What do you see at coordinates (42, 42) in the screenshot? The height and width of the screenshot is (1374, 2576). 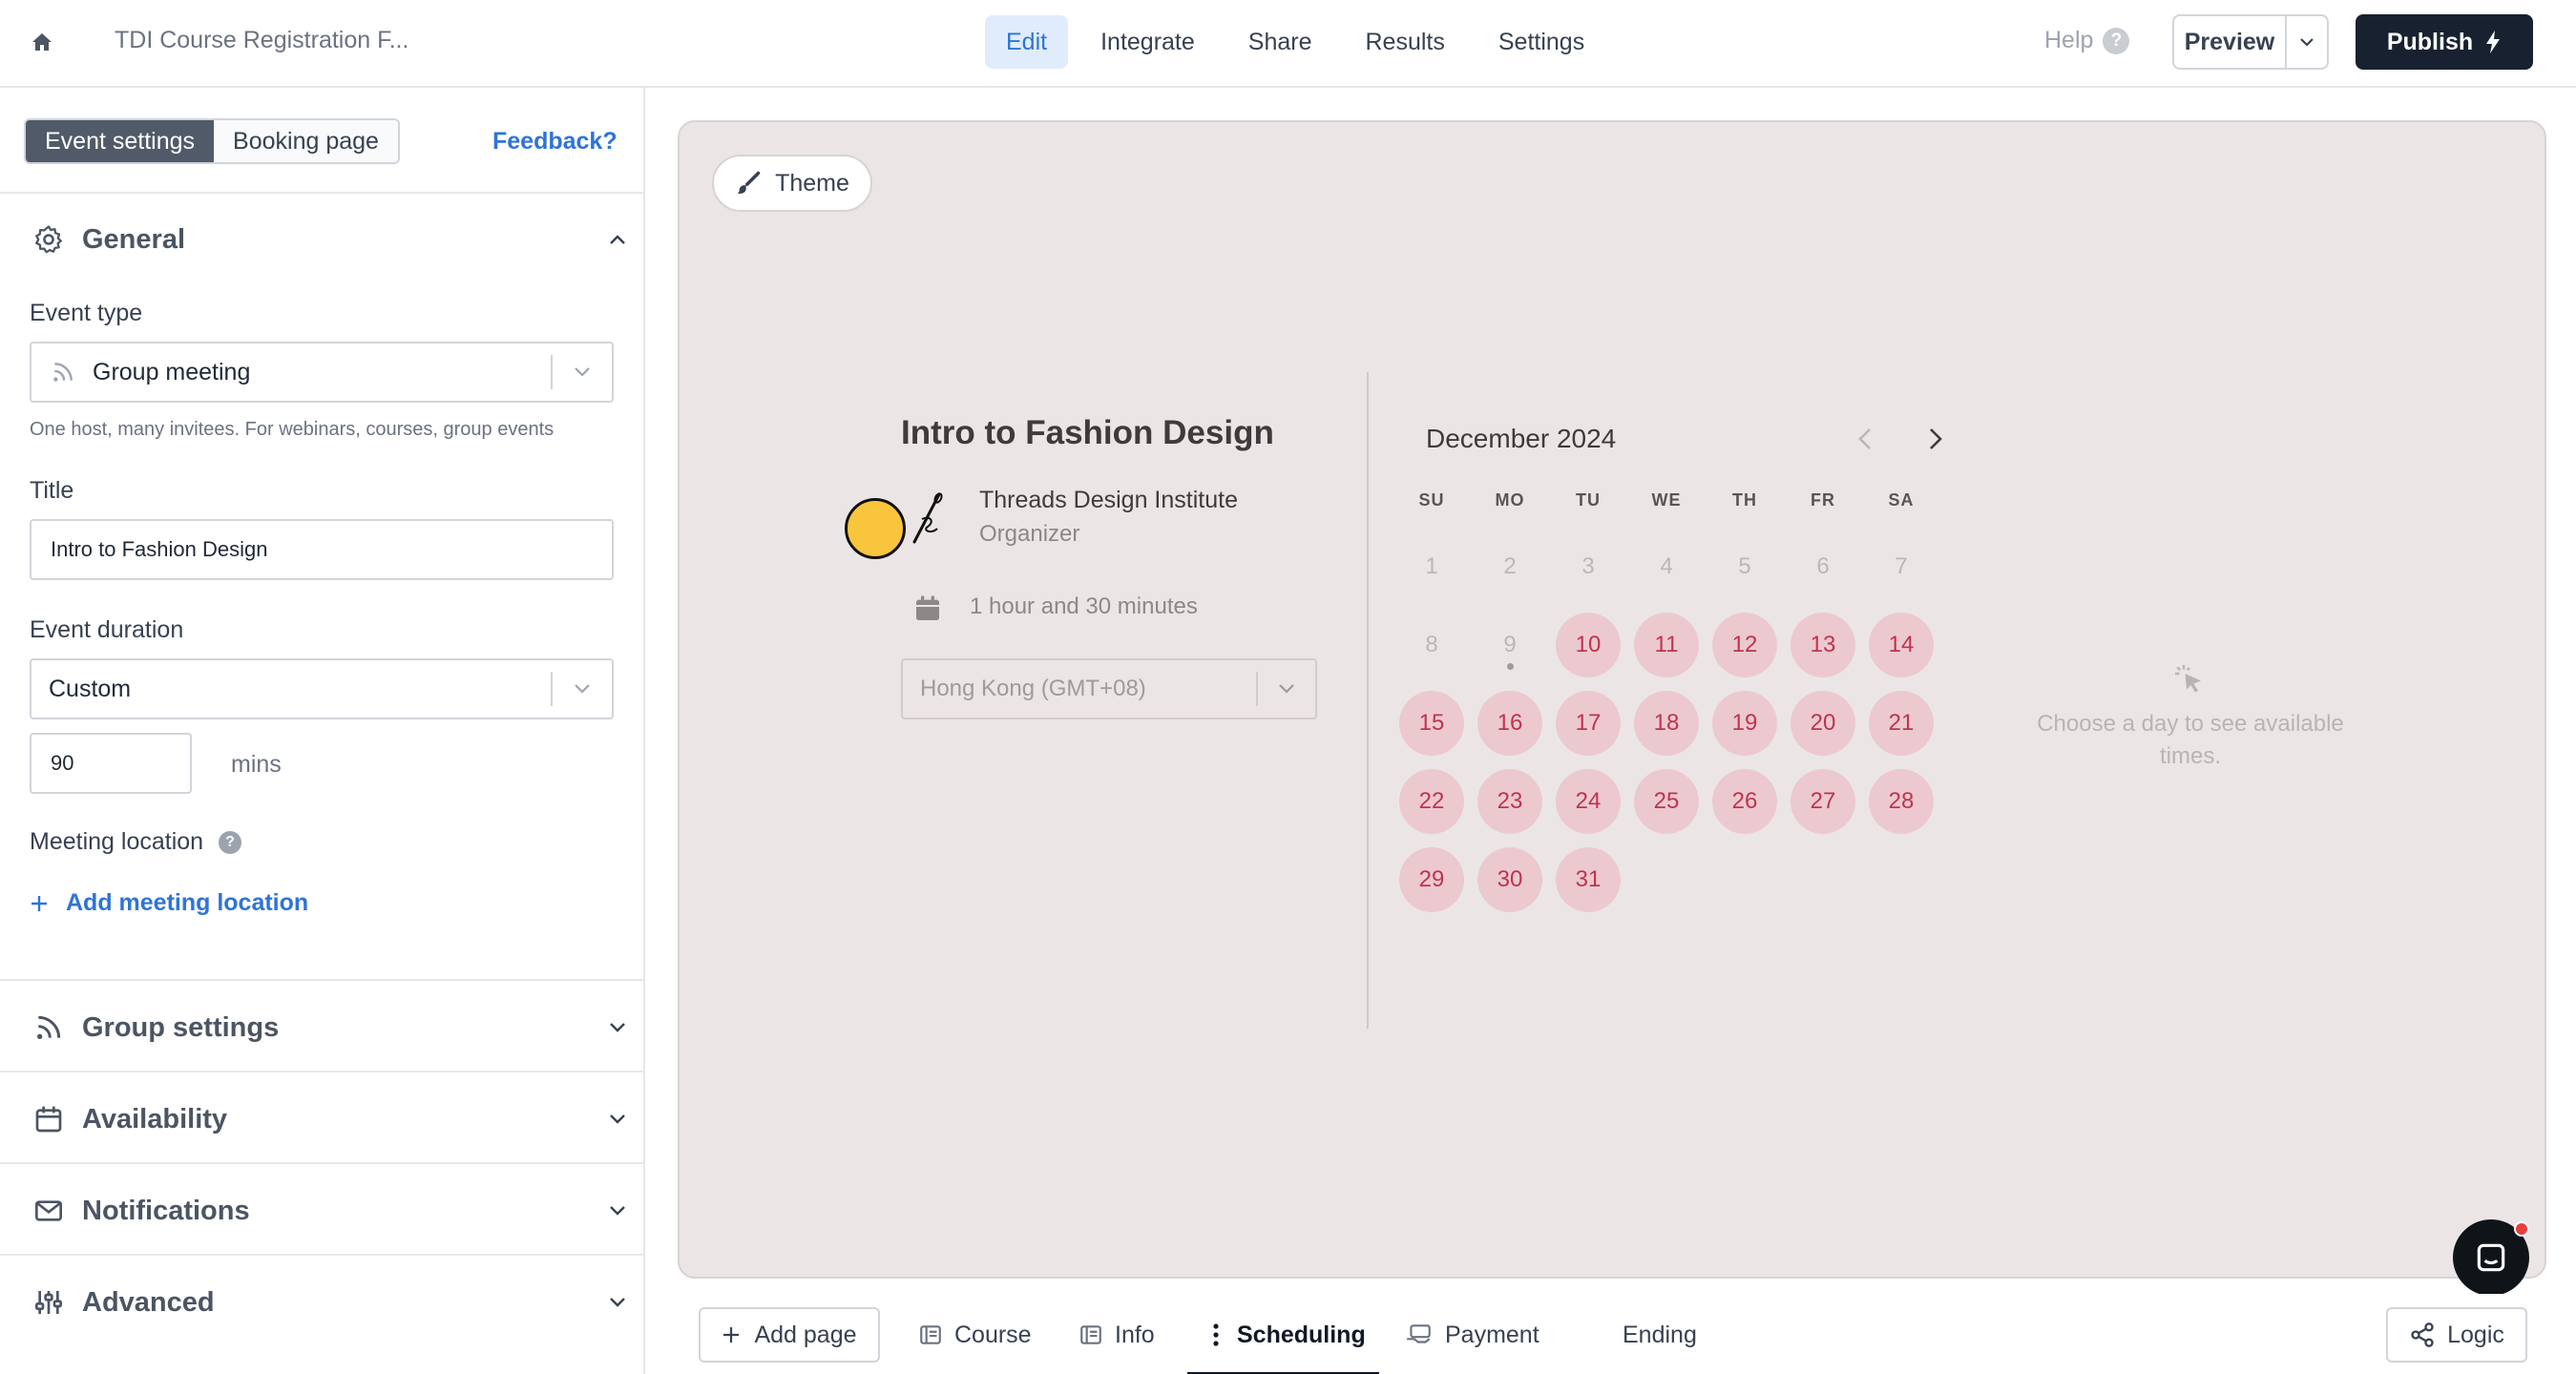 I see `home-icon` at bounding box center [42, 42].